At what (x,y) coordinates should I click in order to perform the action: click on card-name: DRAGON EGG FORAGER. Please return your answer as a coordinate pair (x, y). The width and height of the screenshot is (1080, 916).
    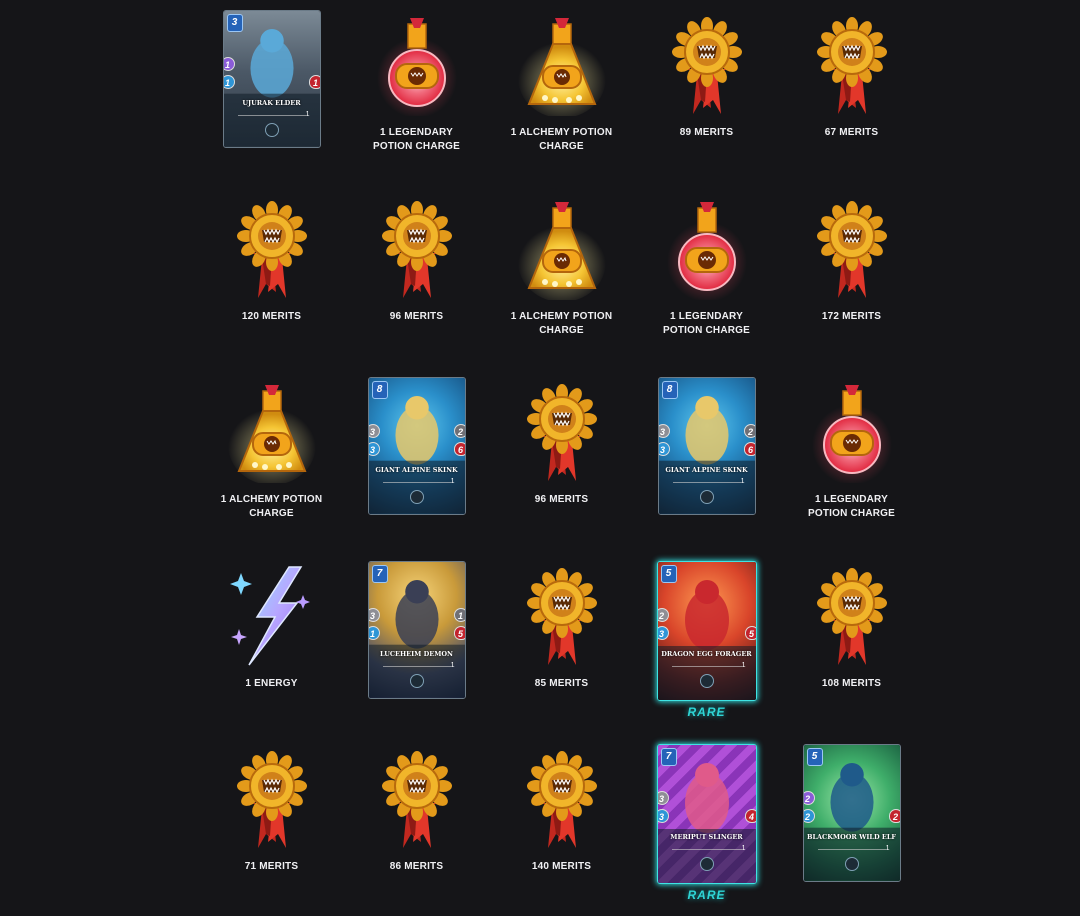
    Looking at the image, I should click on (706, 654).